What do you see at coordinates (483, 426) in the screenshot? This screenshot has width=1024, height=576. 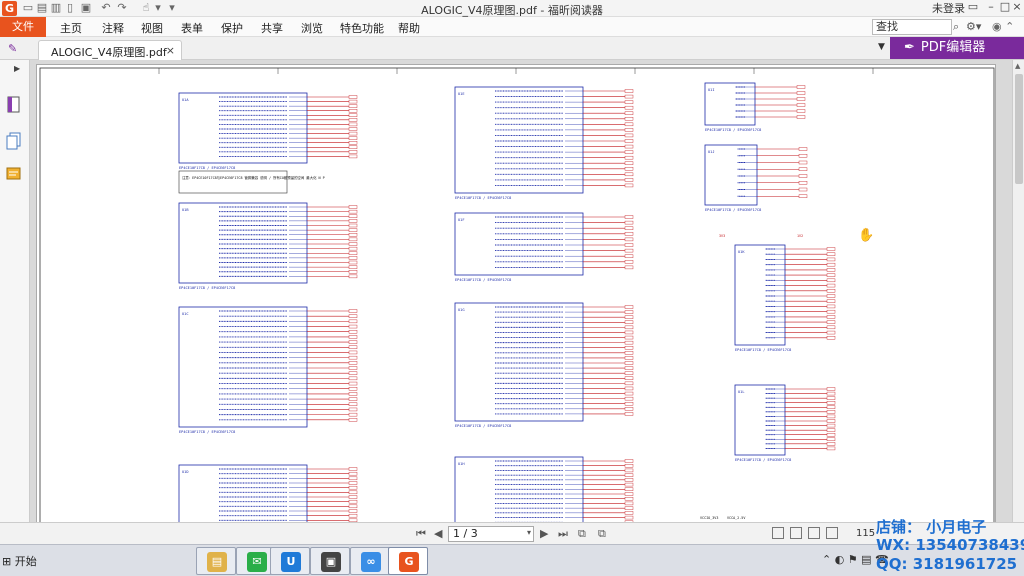 I see `component-part-number: EP4CE10F17C8 / EP4CE6F17C8` at bounding box center [483, 426].